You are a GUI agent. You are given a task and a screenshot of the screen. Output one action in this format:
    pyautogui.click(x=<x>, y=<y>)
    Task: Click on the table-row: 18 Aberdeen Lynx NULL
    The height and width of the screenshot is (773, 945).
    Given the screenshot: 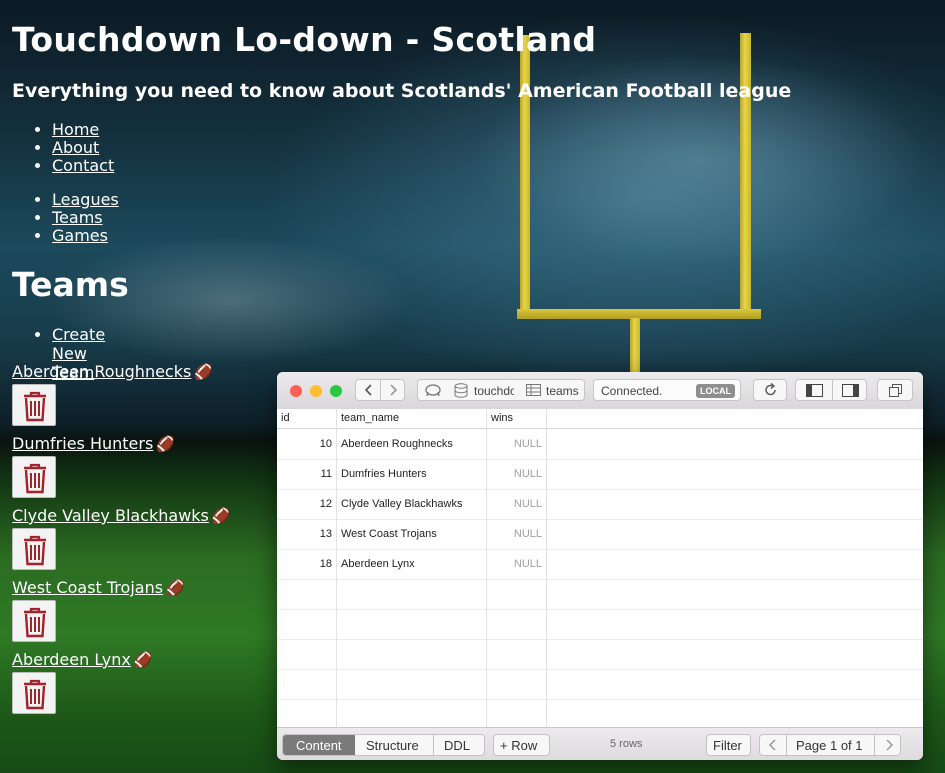 What is the action you would take?
    pyautogui.click(x=600, y=564)
    